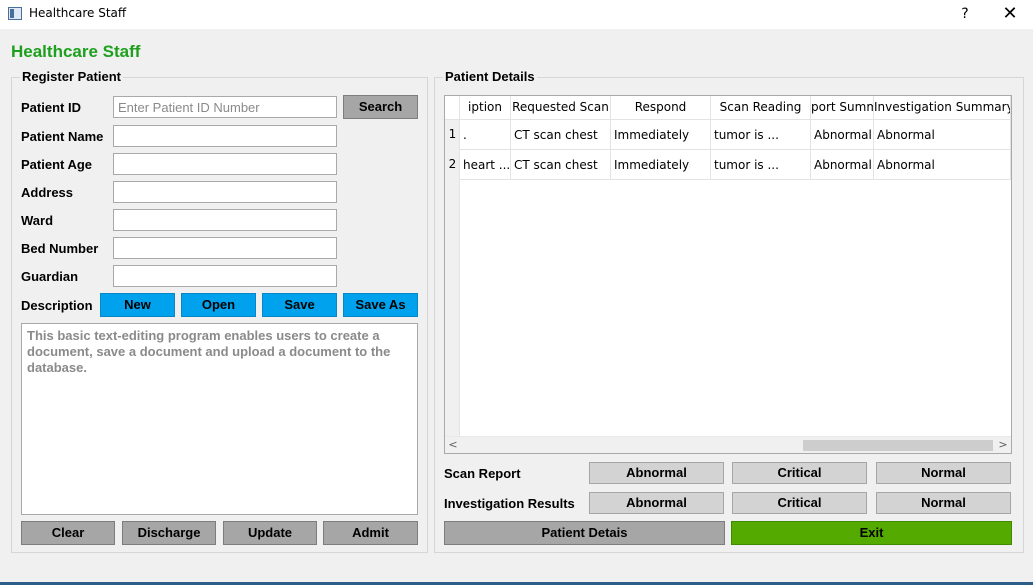 This screenshot has width=1033, height=585. I want to click on window-title: Healthcare Staff, so click(78, 13).